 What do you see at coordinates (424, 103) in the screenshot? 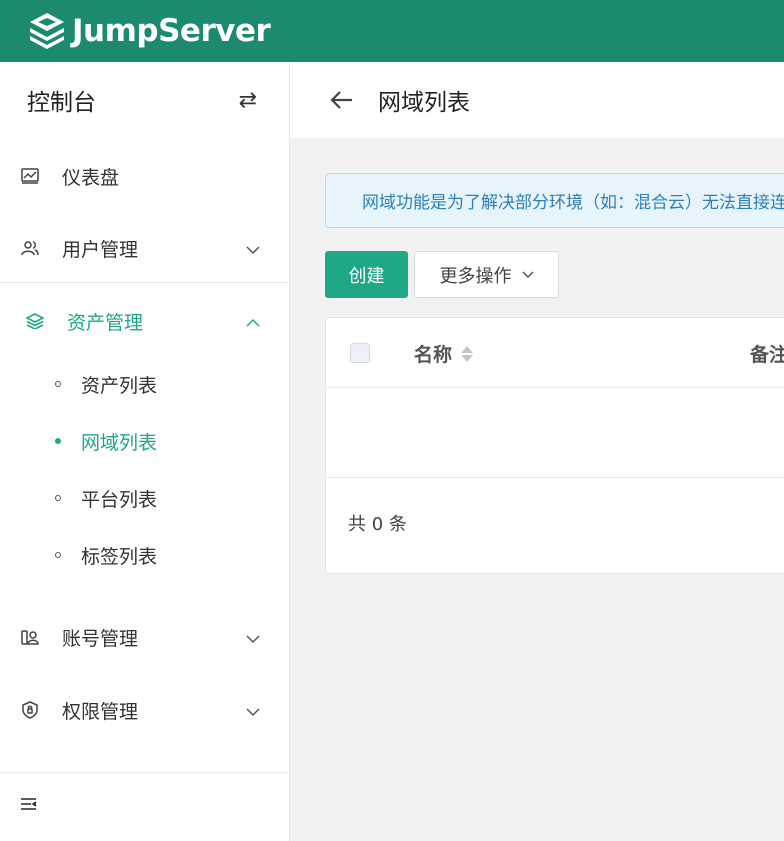
I see `page-title: 网域列表` at bounding box center [424, 103].